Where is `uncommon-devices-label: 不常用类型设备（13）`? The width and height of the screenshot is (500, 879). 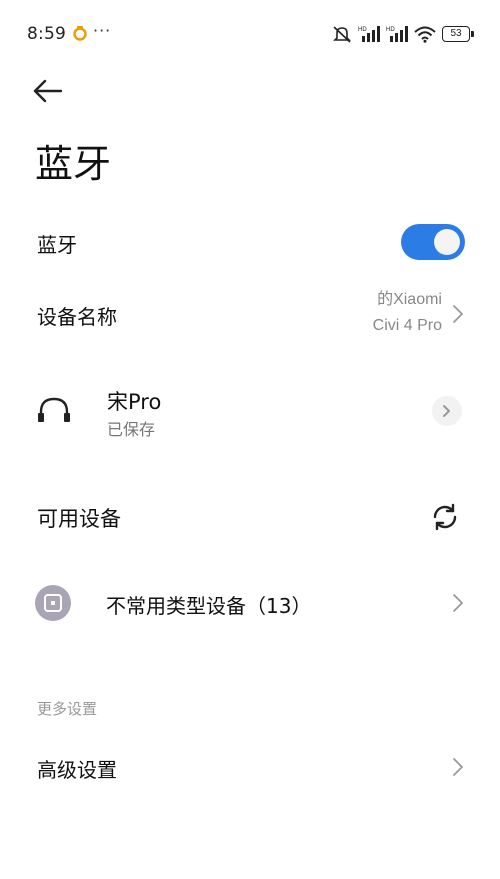 uncommon-devices-label: 不常用类型设备（13） is located at coordinates (209, 606).